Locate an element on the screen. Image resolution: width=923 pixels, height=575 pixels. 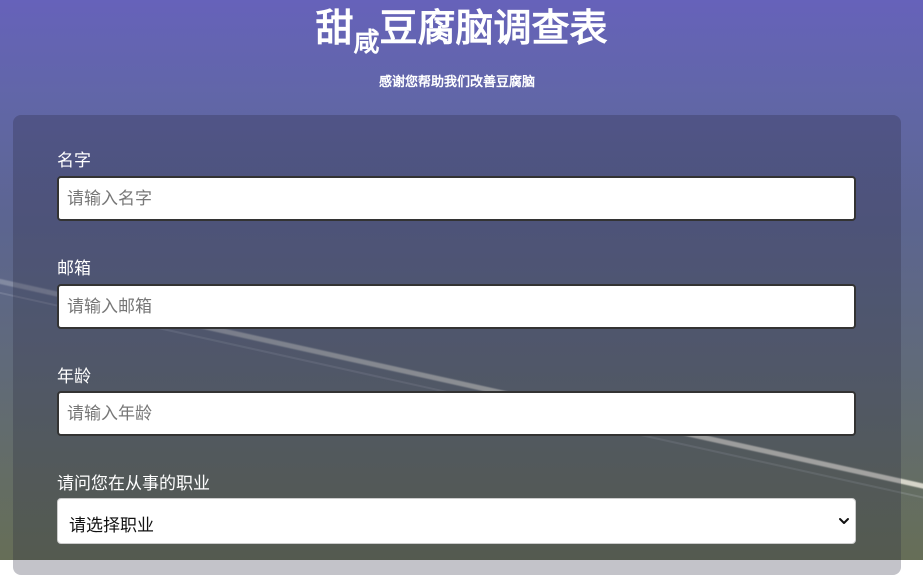
age-input is located at coordinates (456, 413).